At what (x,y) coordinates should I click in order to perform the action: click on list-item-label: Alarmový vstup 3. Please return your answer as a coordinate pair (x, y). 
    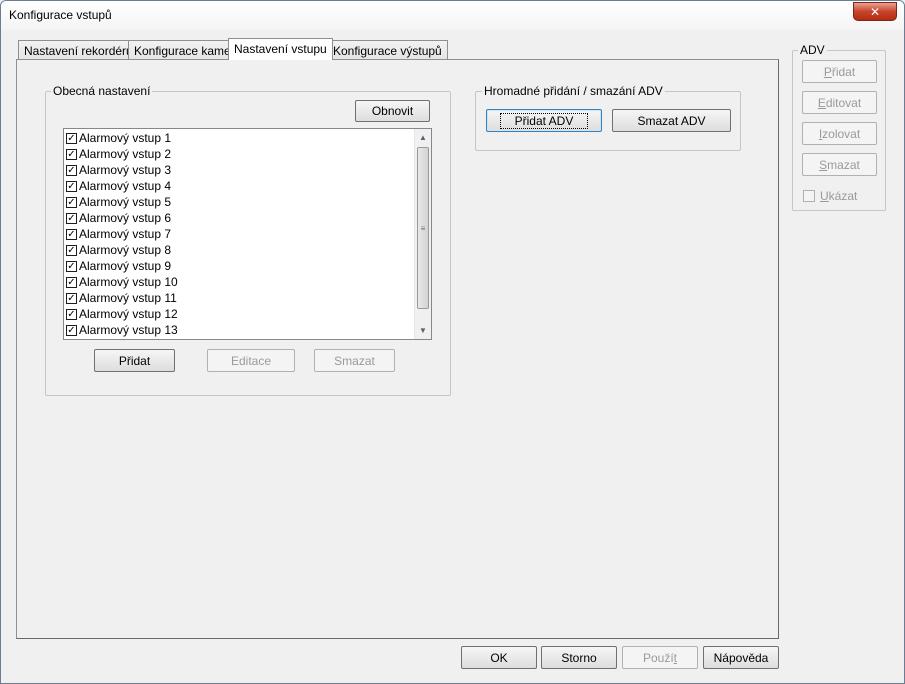
    Looking at the image, I should click on (125, 170).